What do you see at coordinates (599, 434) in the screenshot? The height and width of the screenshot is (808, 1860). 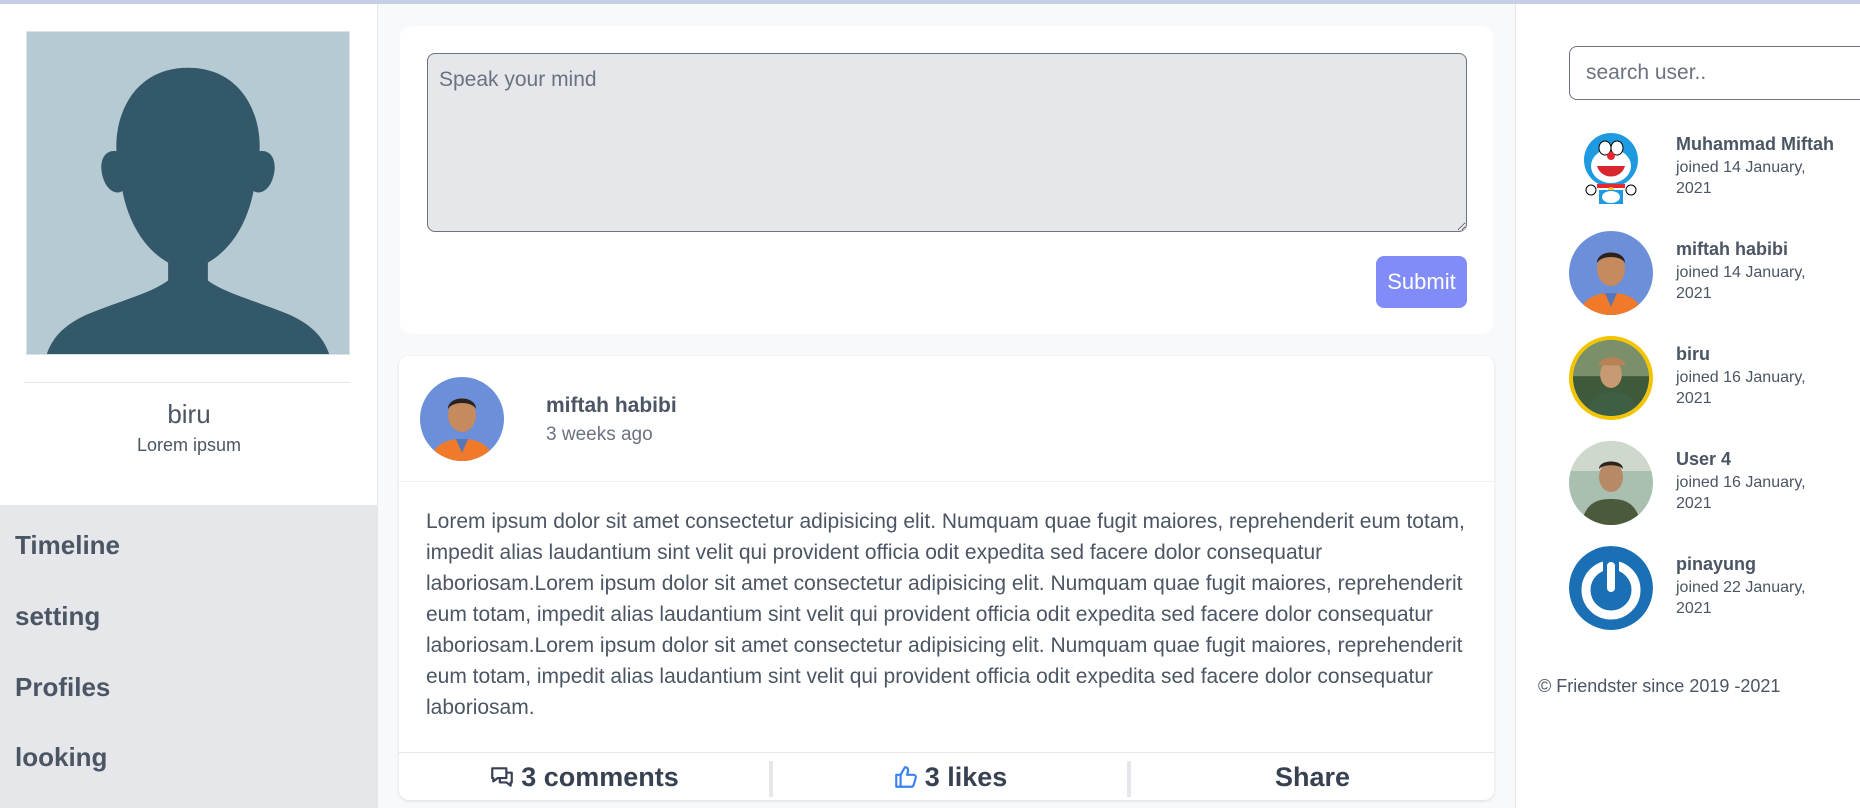 I see `post-timestamp: 3 weeks ago` at bounding box center [599, 434].